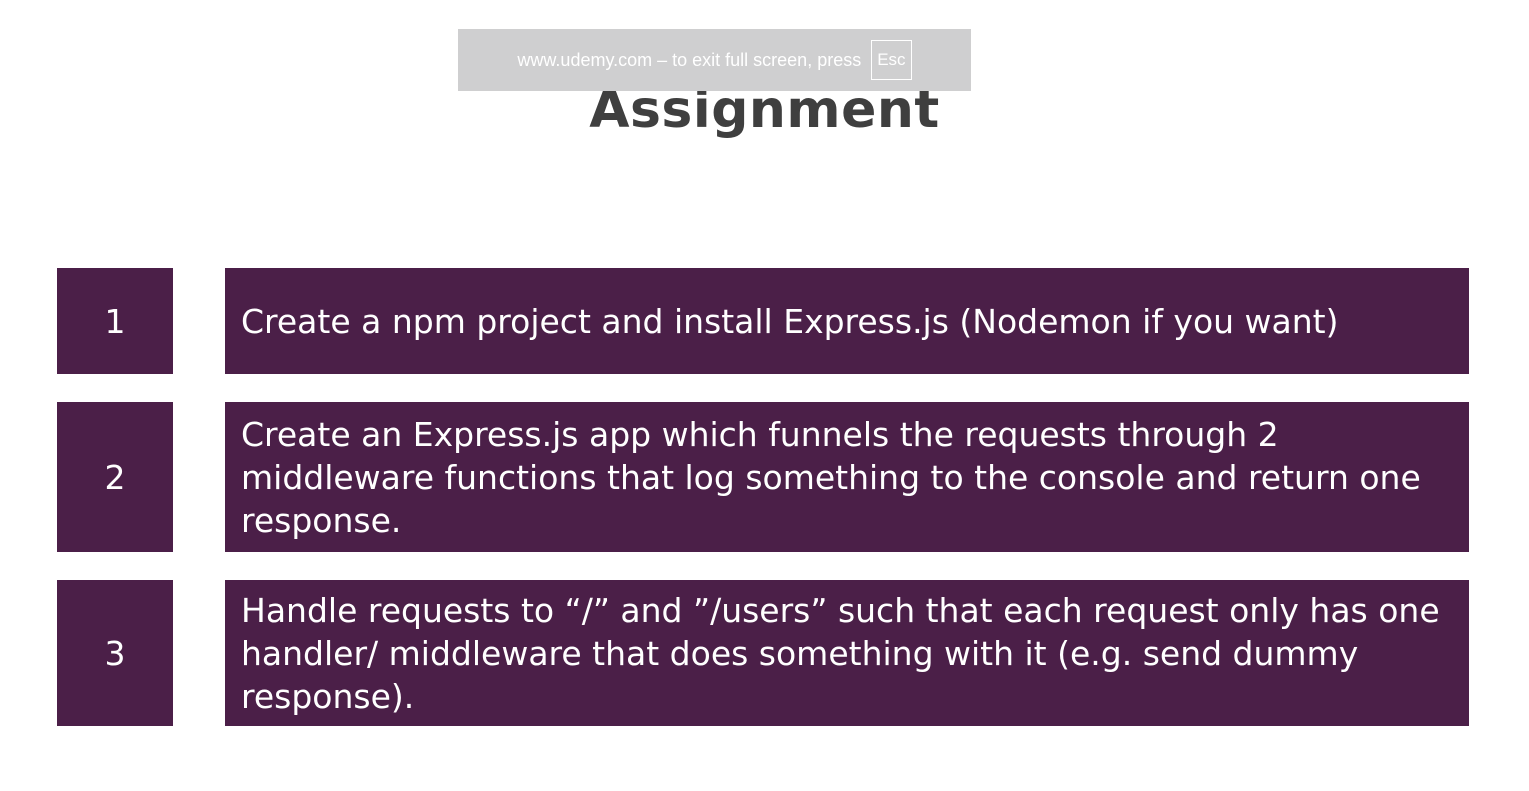 The width and height of the screenshot is (1529, 791). I want to click on item-number-3: 3, so click(115, 653).